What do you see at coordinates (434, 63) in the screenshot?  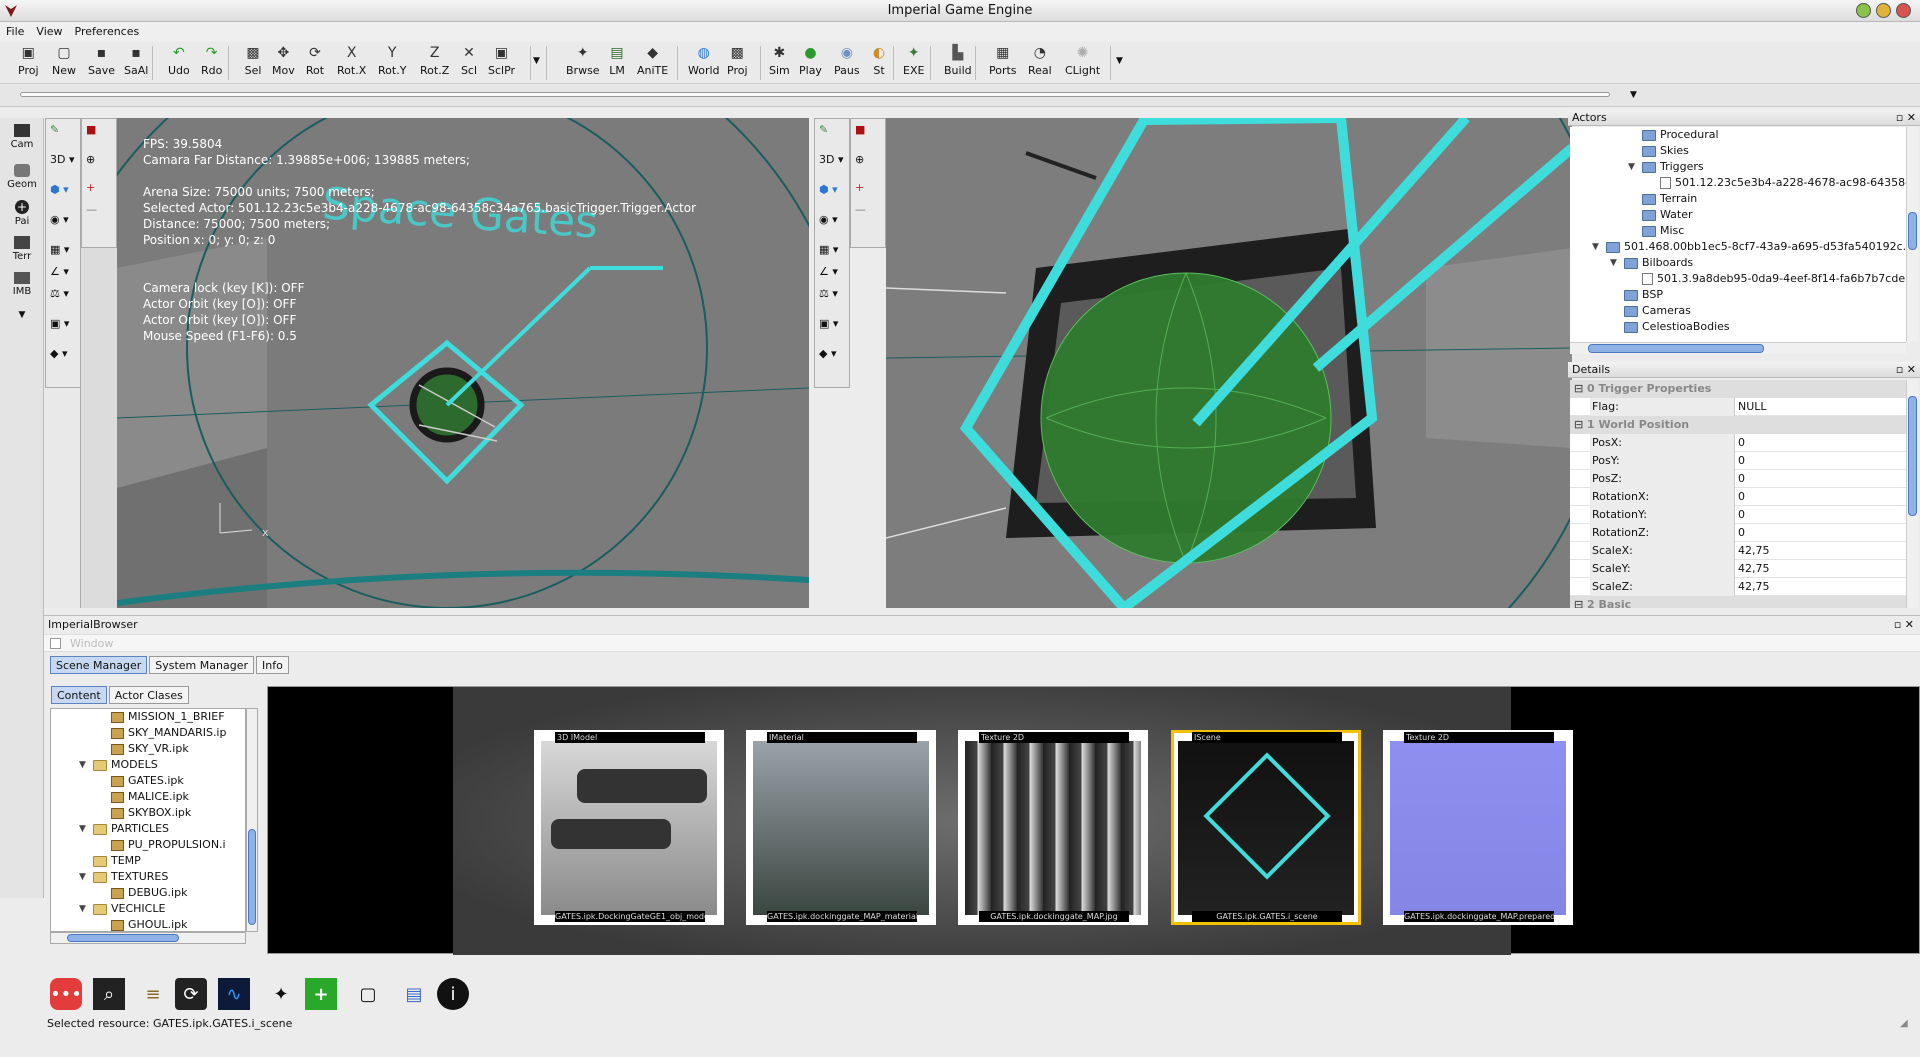 I see `toolbar-rot-z-button: Z Rot.Z` at bounding box center [434, 63].